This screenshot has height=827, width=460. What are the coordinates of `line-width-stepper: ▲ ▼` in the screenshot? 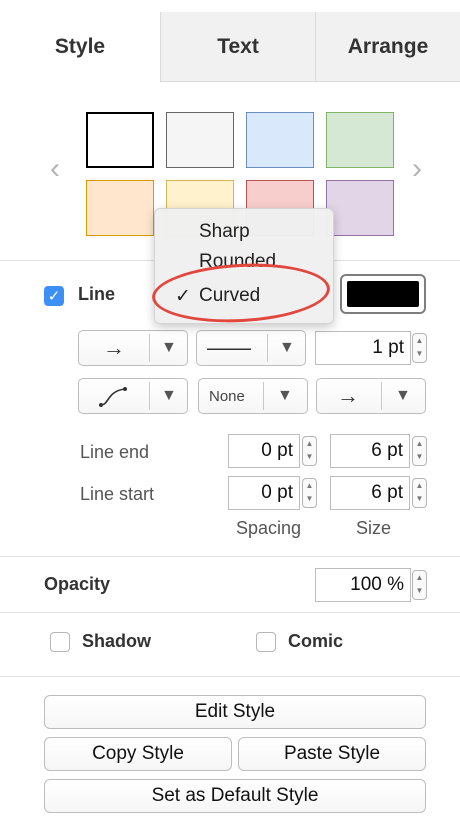 It's located at (419, 348).